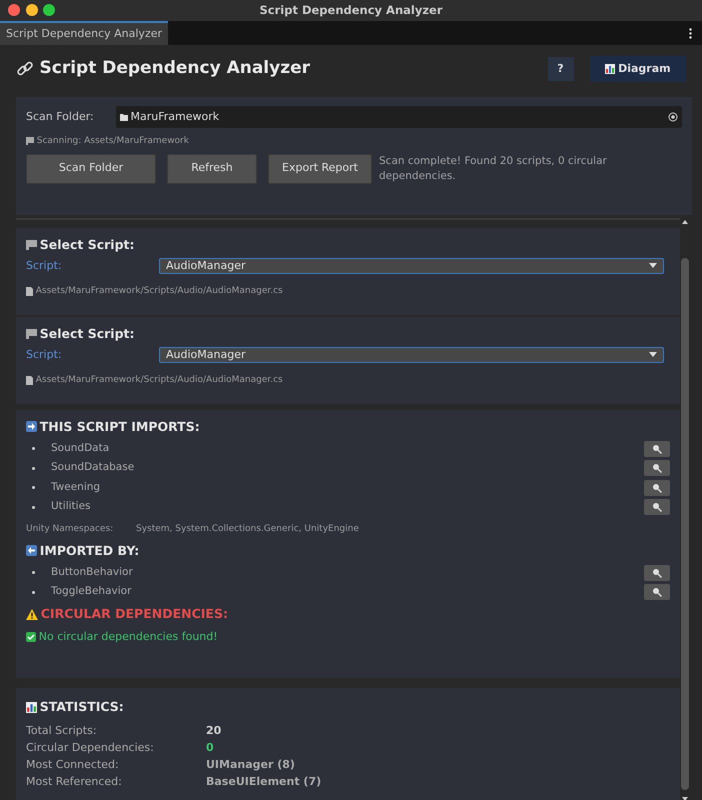  I want to click on dependency-name: Utilities, so click(71, 506).